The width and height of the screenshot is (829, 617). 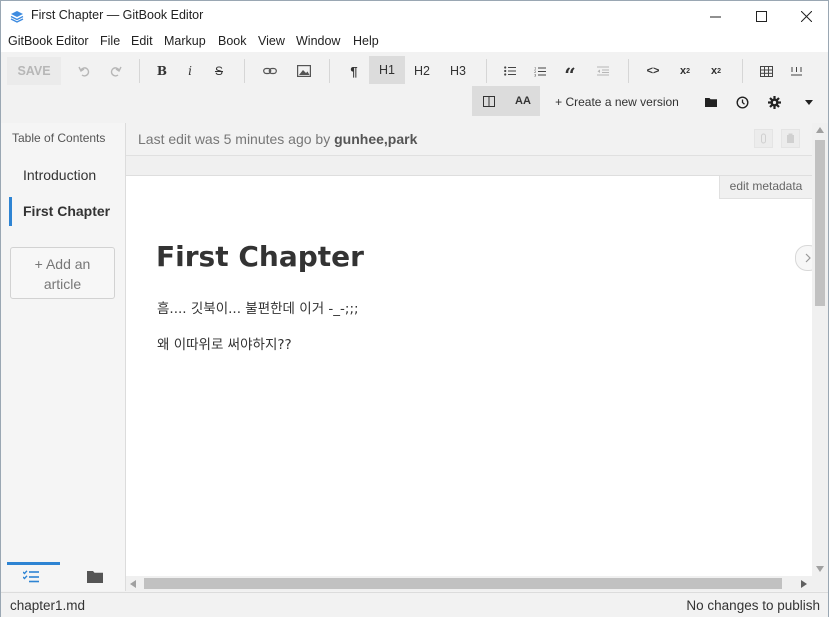 I want to click on menu-file: File, so click(x=110, y=41).